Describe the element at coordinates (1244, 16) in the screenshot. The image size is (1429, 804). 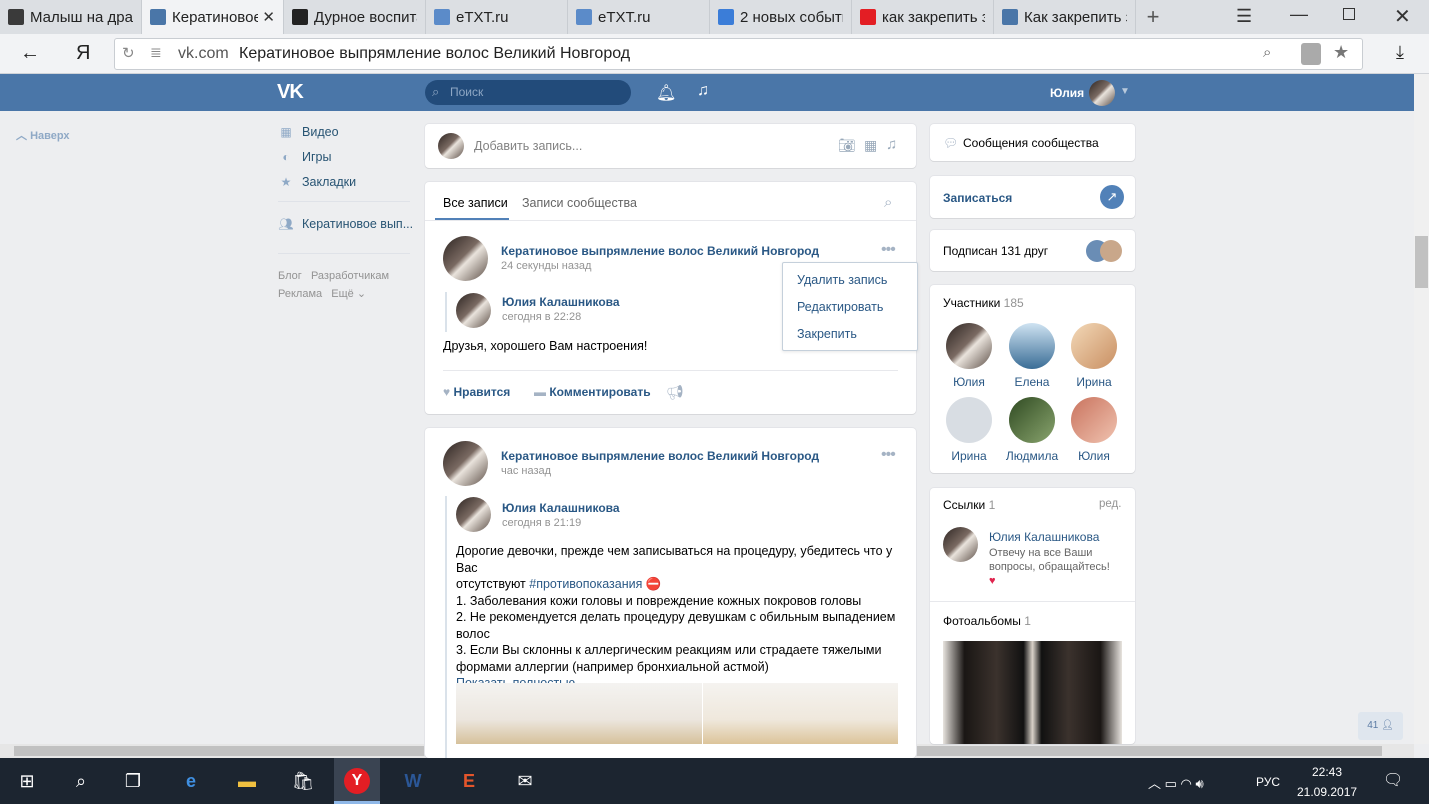
I see `browser-menu-icon: ☰` at that location.